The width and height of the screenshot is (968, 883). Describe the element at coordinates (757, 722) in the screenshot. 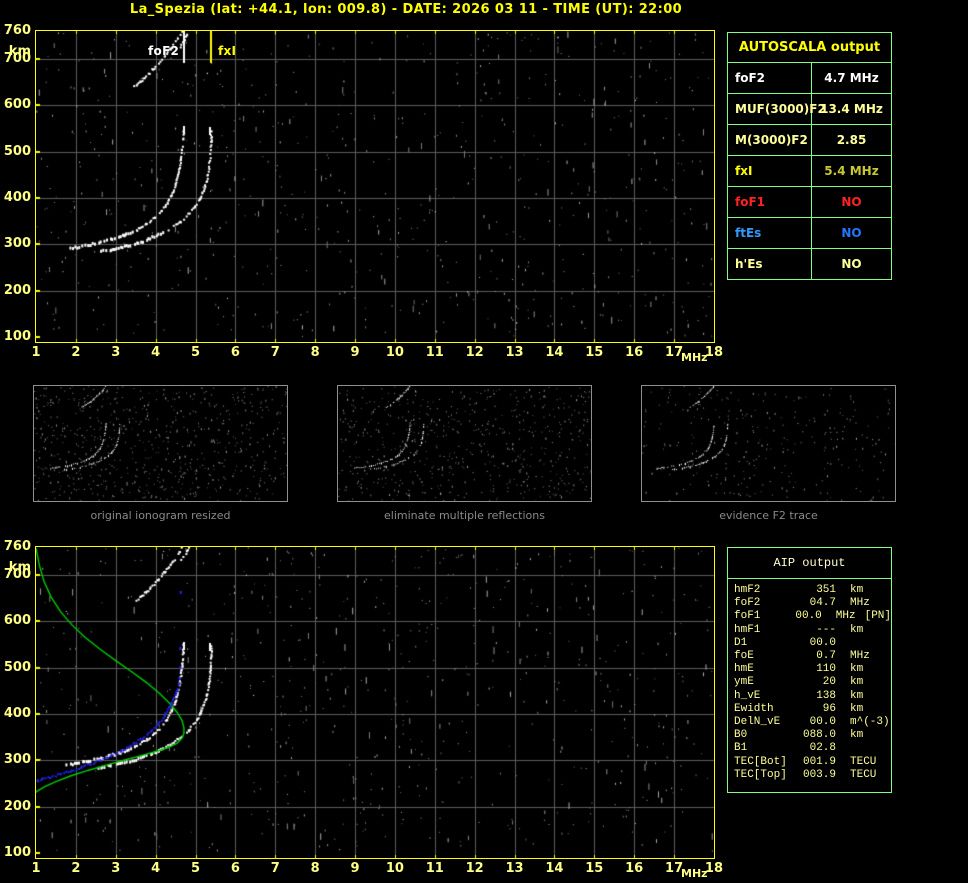

I see `aip-param: DelN_vE` at that location.